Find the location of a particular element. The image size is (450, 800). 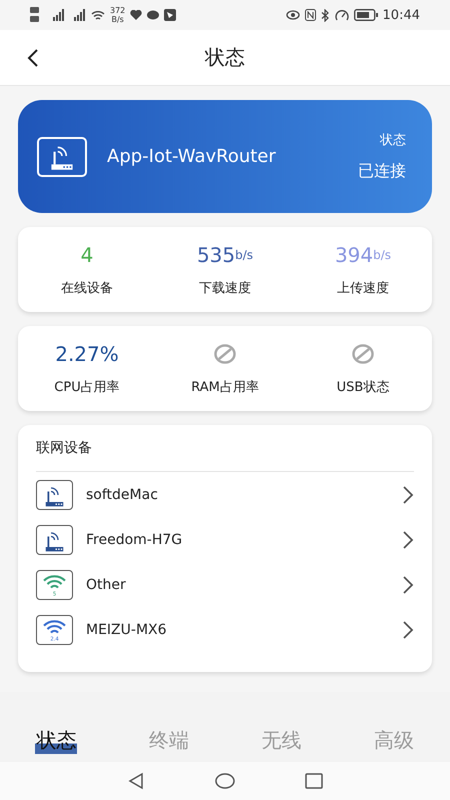

status-label: 状态 is located at coordinates (393, 140).